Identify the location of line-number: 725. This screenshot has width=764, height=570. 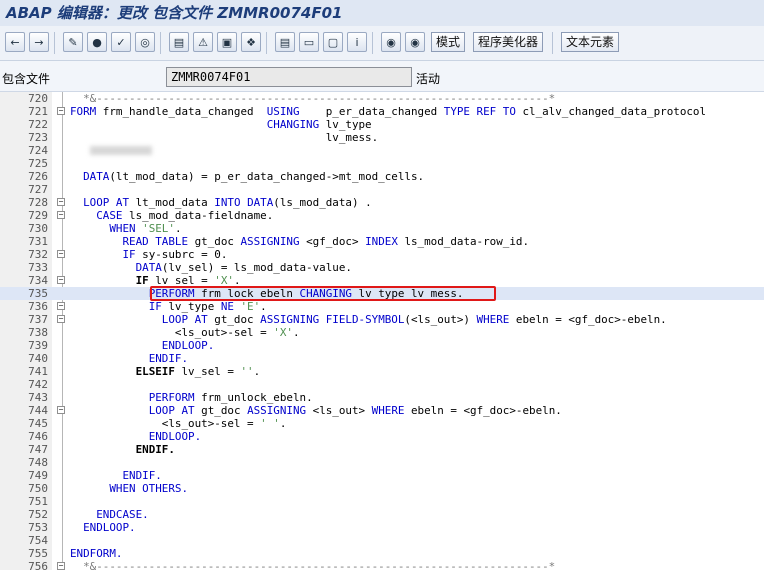
(38, 163).